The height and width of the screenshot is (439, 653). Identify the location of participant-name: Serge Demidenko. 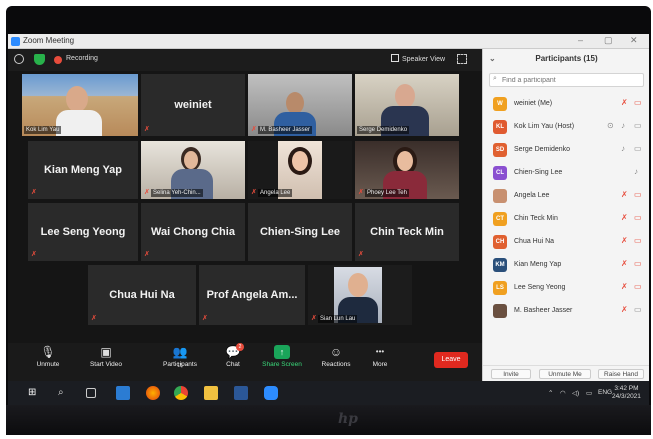
(542, 149).